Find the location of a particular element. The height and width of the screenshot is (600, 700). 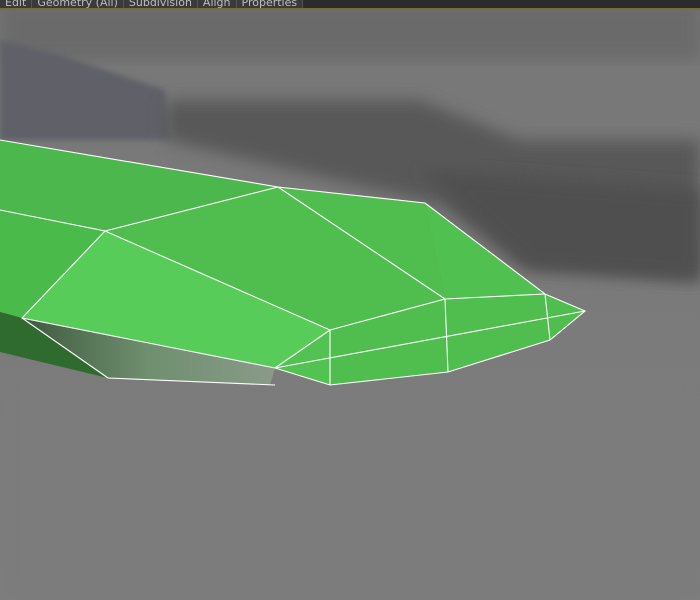

tab-align: Align is located at coordinates (217, 4).